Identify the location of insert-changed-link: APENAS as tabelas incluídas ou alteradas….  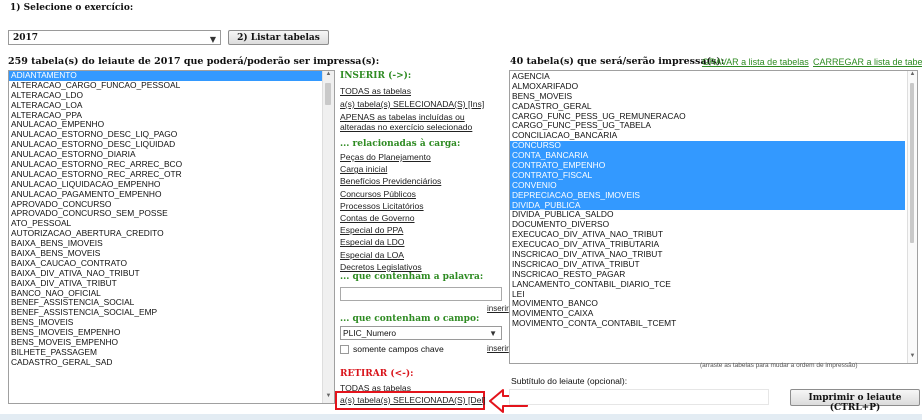
(421, 122).